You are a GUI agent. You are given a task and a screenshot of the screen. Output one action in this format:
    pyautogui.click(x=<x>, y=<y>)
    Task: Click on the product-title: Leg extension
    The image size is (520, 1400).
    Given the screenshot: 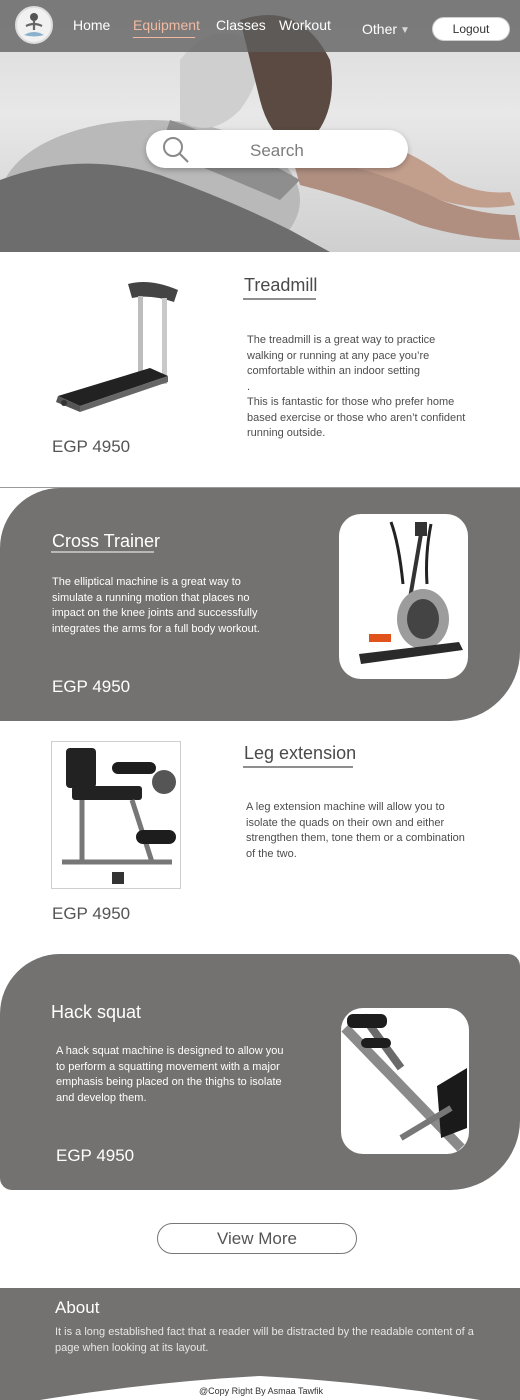 What is the action you would take?
    pyautogui.click(x=300, y=753)
    